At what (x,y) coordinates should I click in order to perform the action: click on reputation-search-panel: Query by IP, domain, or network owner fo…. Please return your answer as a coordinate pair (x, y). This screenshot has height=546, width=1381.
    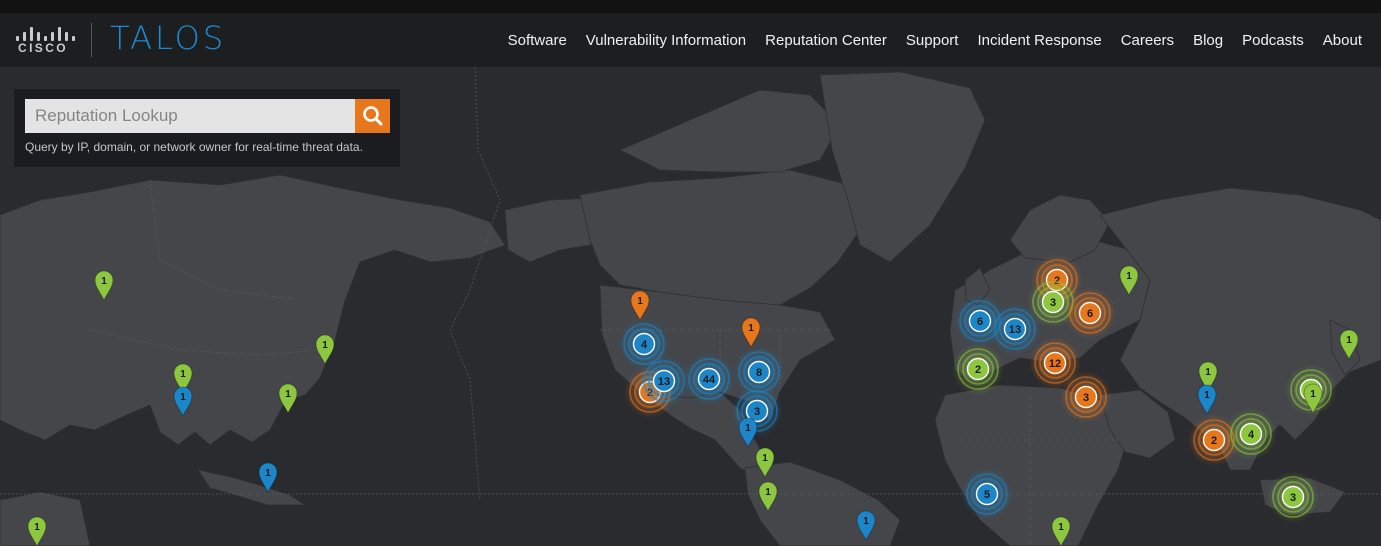
    Looking at the image, I should click on (207, 128).